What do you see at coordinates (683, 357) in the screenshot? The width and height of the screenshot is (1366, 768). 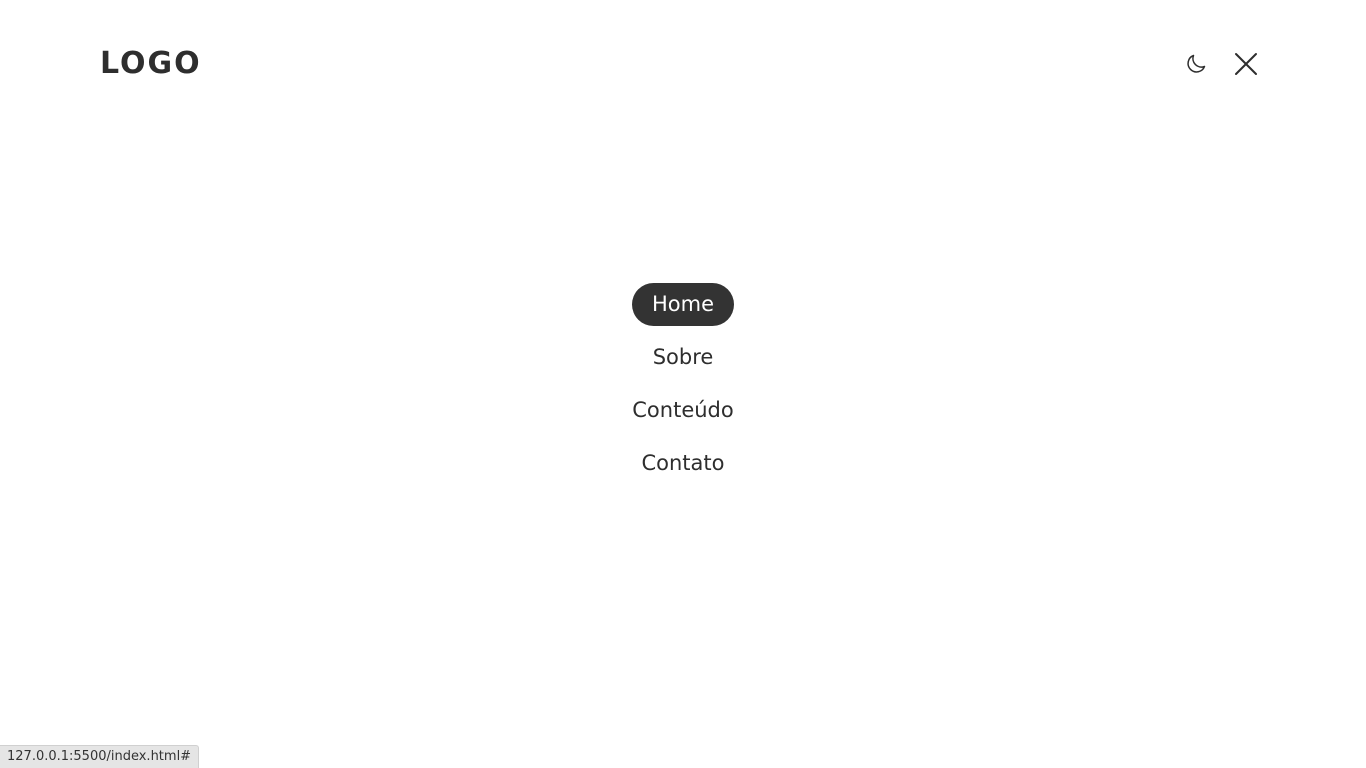 I see `nav-item-sobre: Sobre` at bounding box center [683, 357].